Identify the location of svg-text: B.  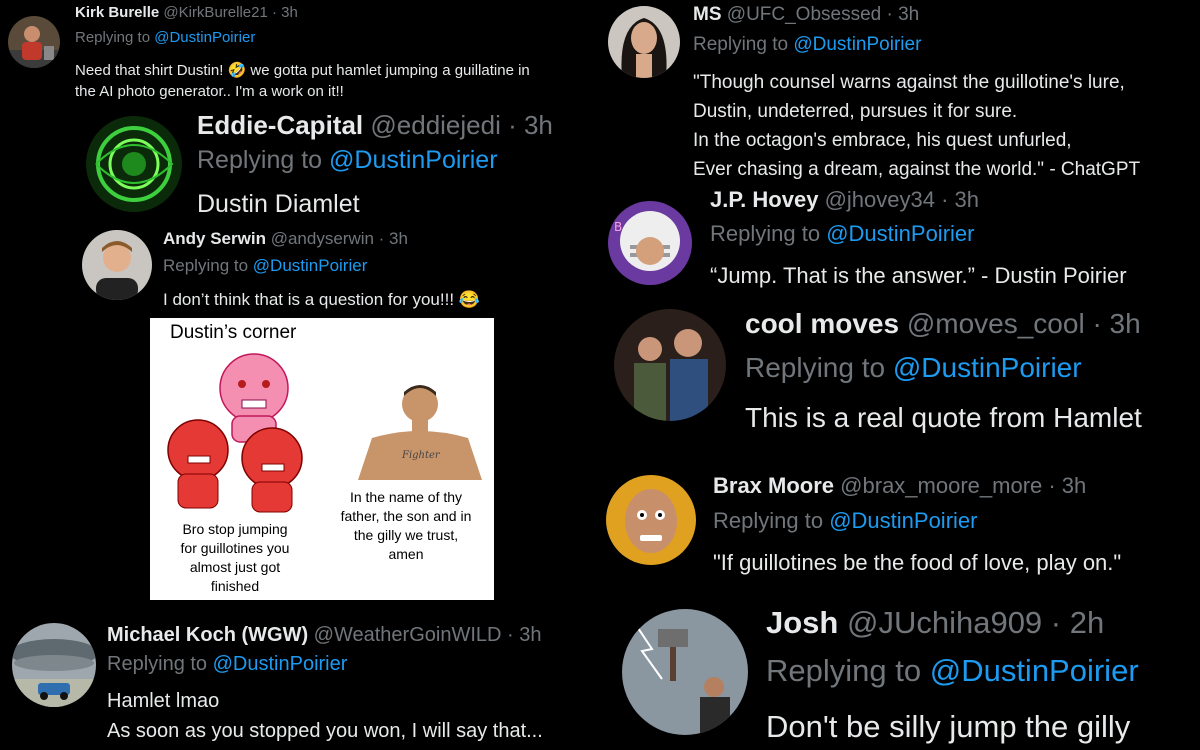
(618, 227).